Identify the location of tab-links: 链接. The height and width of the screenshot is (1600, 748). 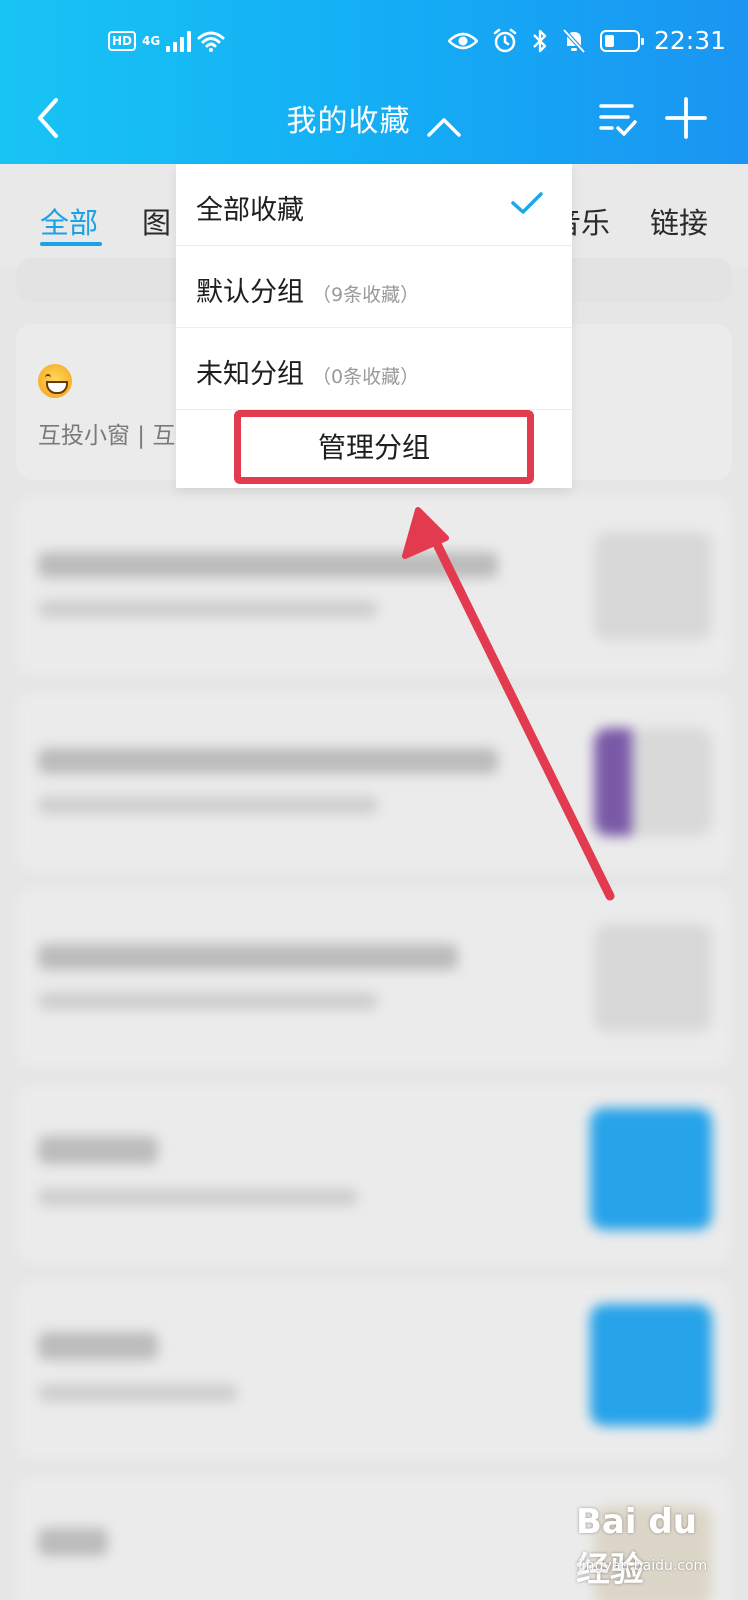
(679, 221).